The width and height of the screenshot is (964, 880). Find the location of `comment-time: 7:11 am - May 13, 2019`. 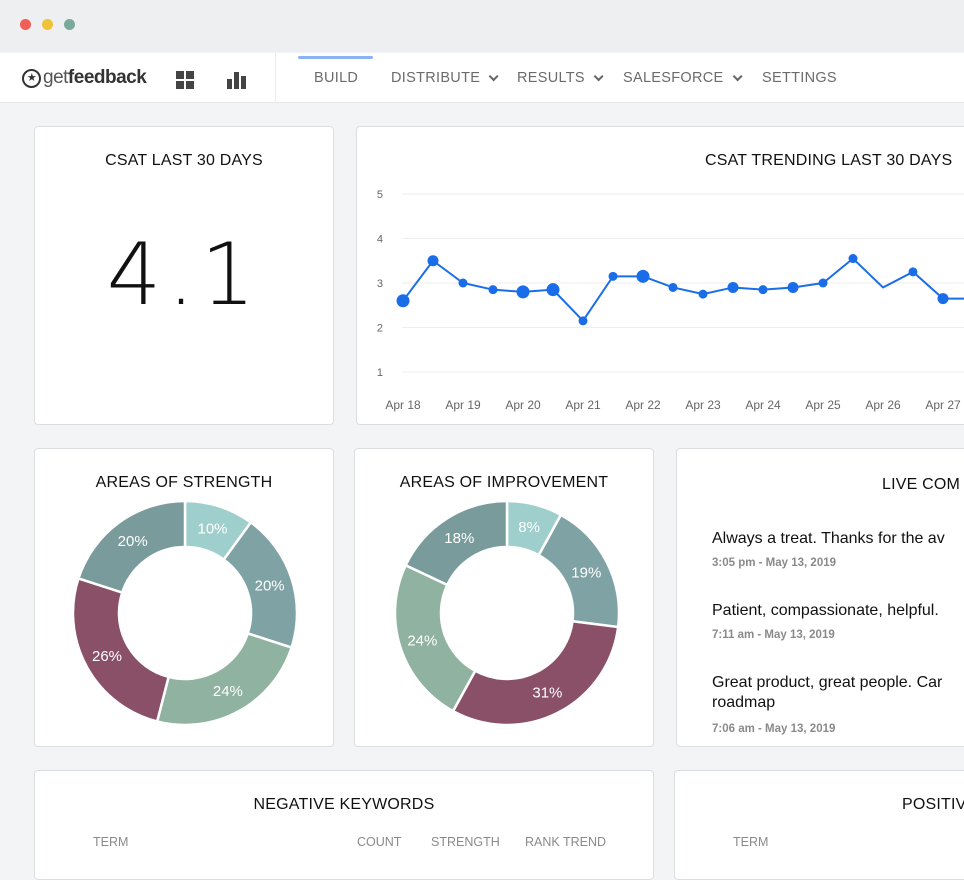

comment-time: 7:11 am - May 13, 2019 is located at coordinates (773, 635).